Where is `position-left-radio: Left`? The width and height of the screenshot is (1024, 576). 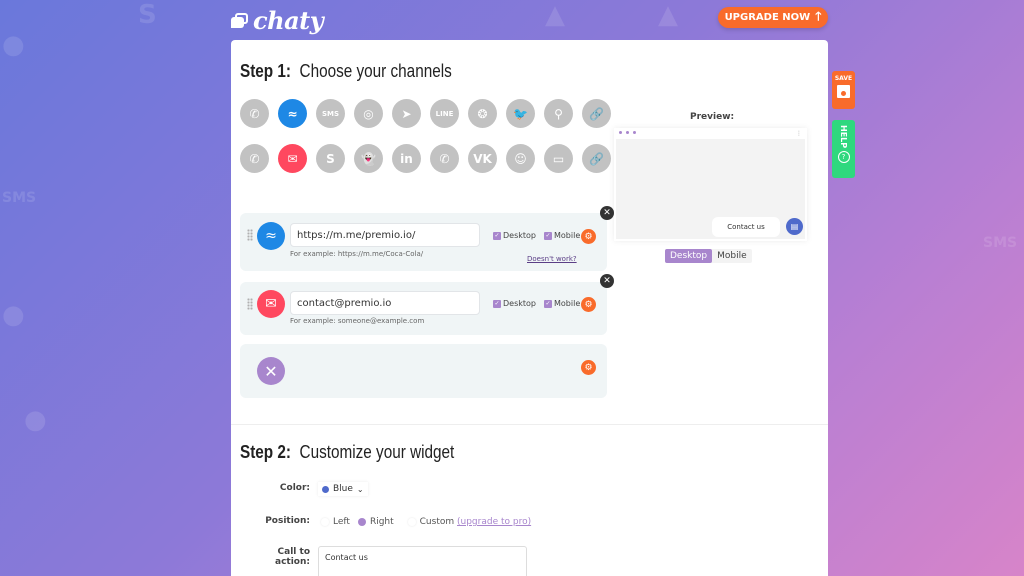 position-left-radio: Left is located at coordinates (335, 522).